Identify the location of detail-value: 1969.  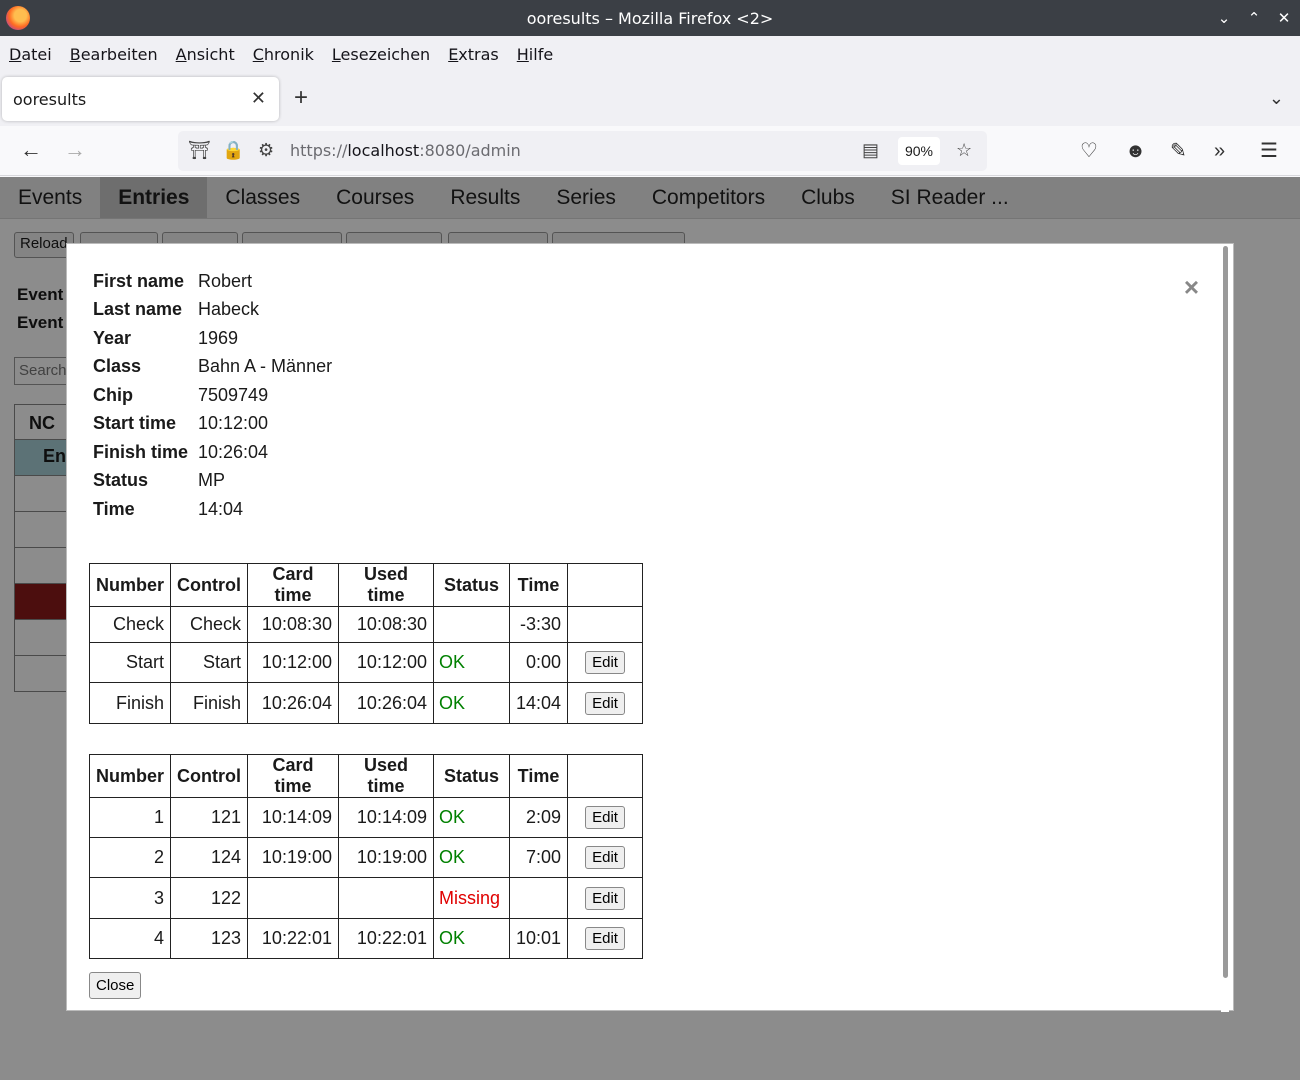
(218, 337).